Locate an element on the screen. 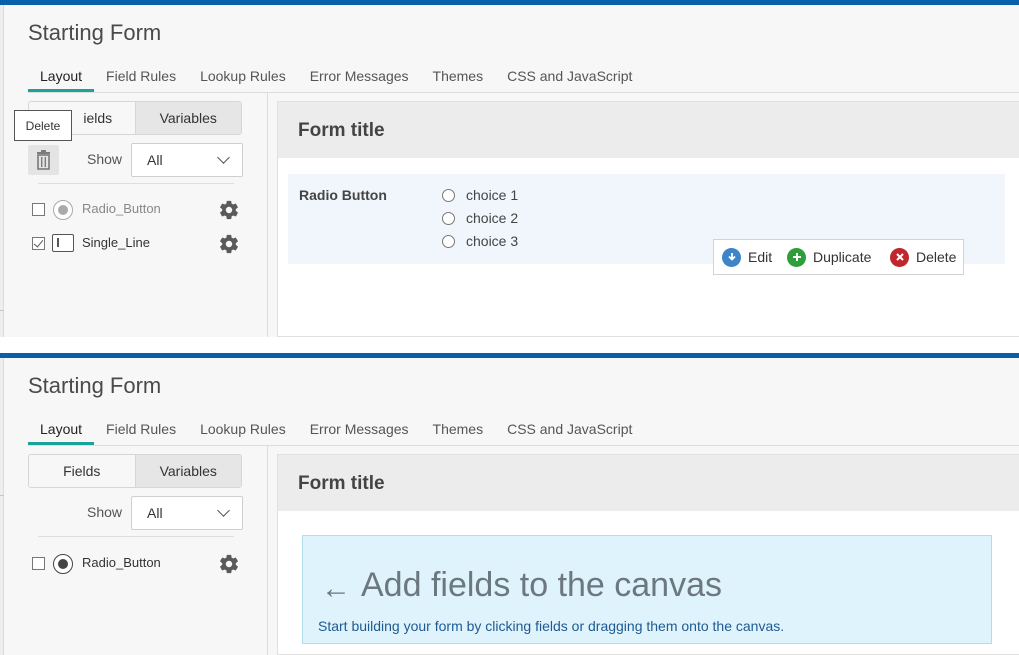  delete-button: Delete is located at coordinates (923, 257).